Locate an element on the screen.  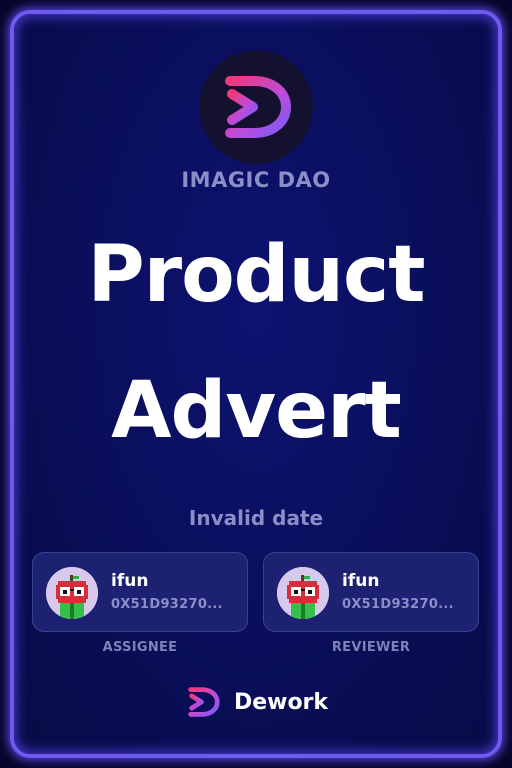
task-title-line1: Product is located at coordinates (256, 275).